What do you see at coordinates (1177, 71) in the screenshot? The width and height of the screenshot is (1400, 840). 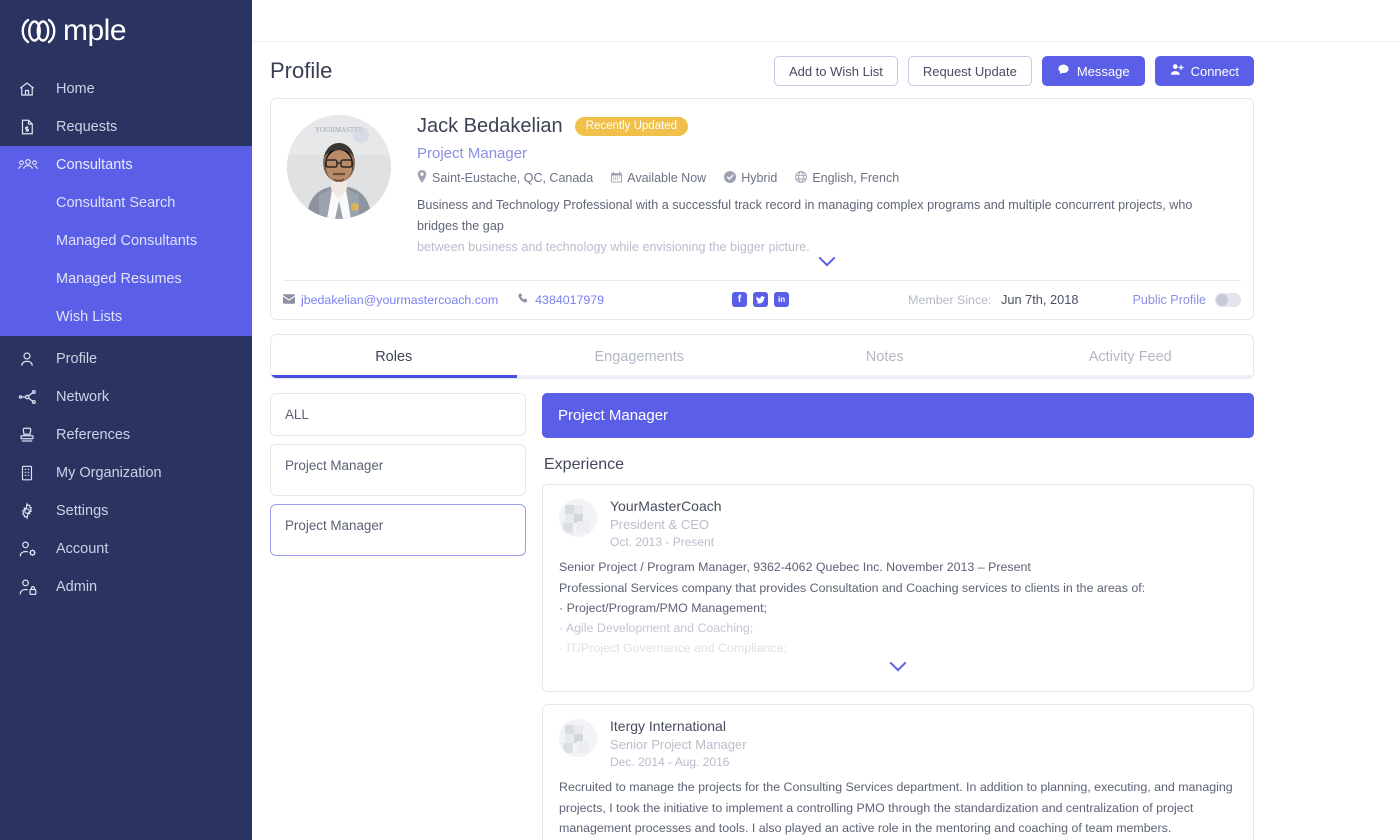 I see `user-plus-icon` at bounding box center [1177, 71].